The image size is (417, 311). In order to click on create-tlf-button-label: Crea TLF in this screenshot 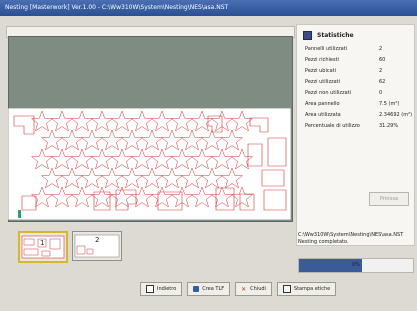, I will do `click(213, 289)`.